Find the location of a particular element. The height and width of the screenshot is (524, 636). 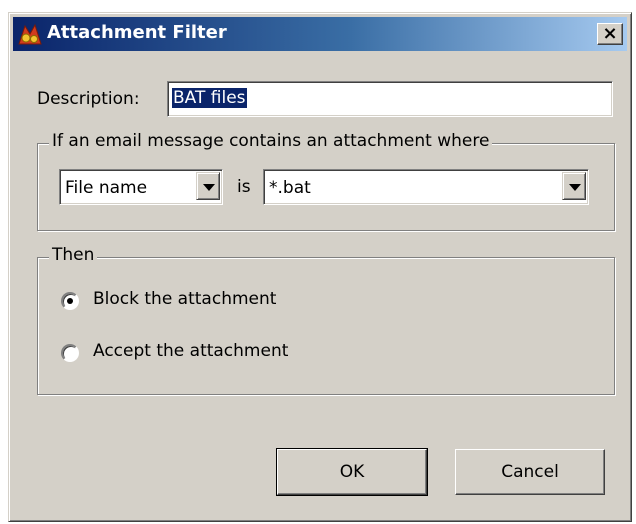

close-button: × is located at coordinates (610, 34).